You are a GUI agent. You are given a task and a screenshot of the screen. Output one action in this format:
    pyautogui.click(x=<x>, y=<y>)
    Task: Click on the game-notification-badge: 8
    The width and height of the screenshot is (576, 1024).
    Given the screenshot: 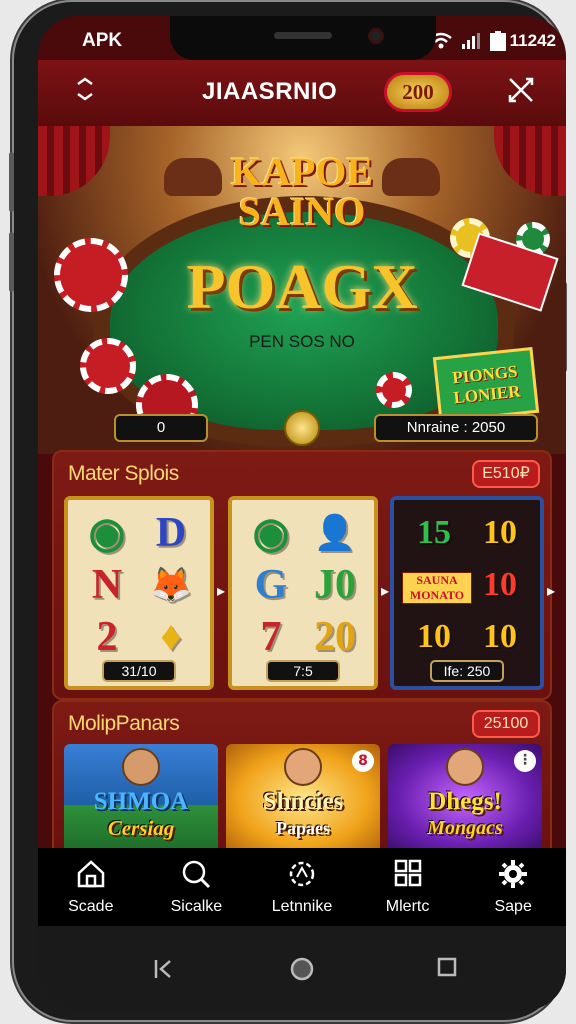 What is the action you would take?
    pyautogui.click(x=363, y=761)
    